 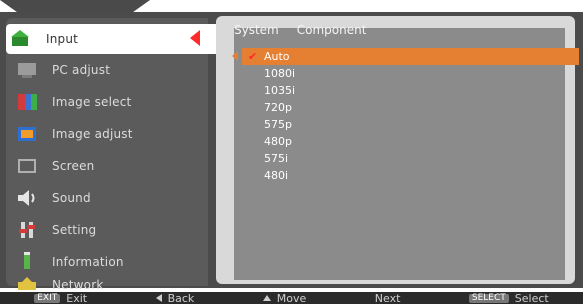 What do you see at coordinates (195, 38) in the screenshot?
I see `active-indicator-icon` at bounding box center [195, 38].